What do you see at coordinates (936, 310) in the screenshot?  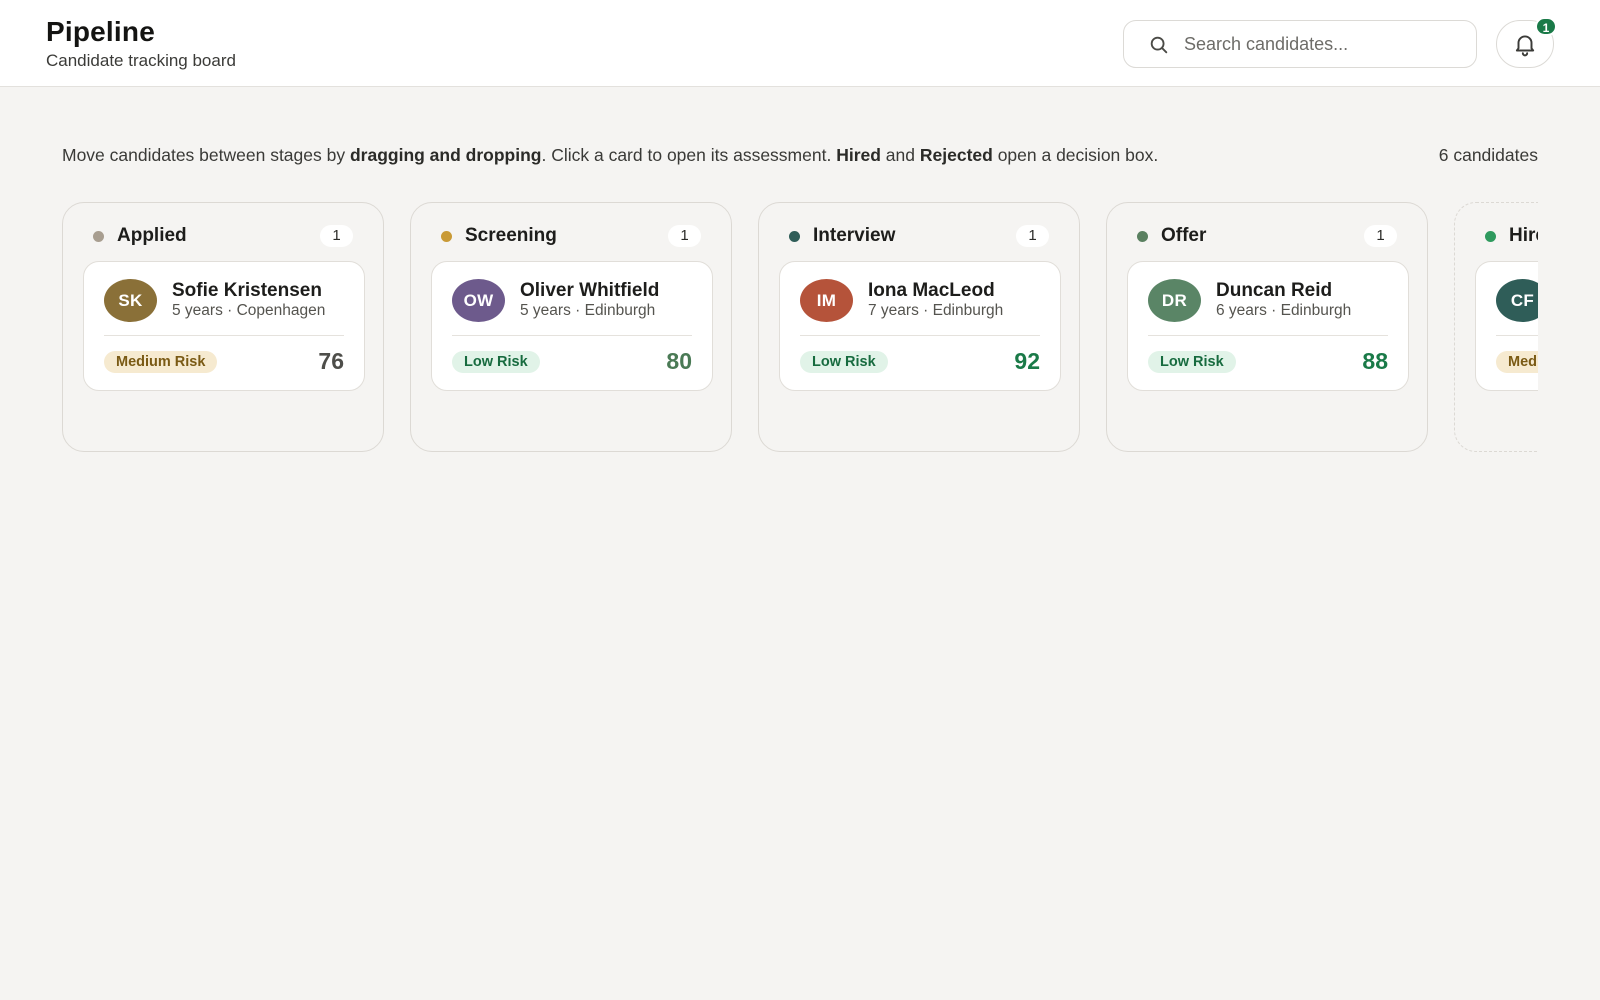 I see `candidate-meta: 7 years · Edinburgh` at bounding box center [936, 310].